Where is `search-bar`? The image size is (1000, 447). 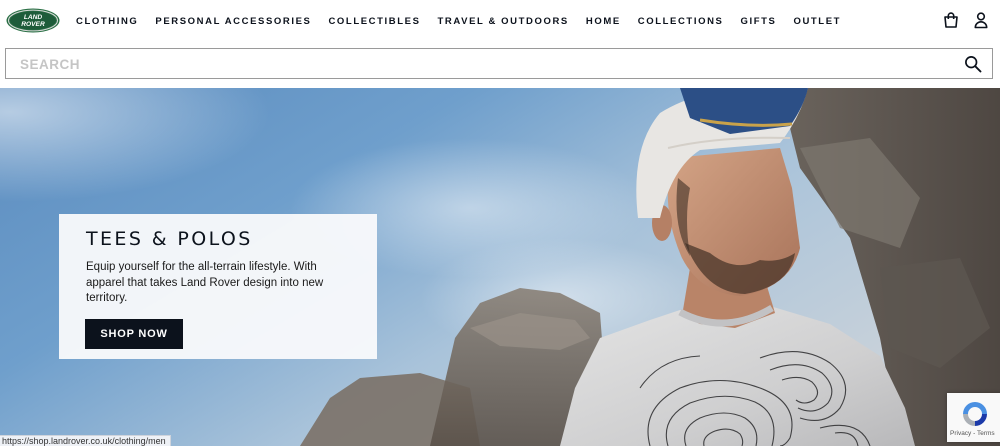 search-bar is located at coordinates (499, 64).